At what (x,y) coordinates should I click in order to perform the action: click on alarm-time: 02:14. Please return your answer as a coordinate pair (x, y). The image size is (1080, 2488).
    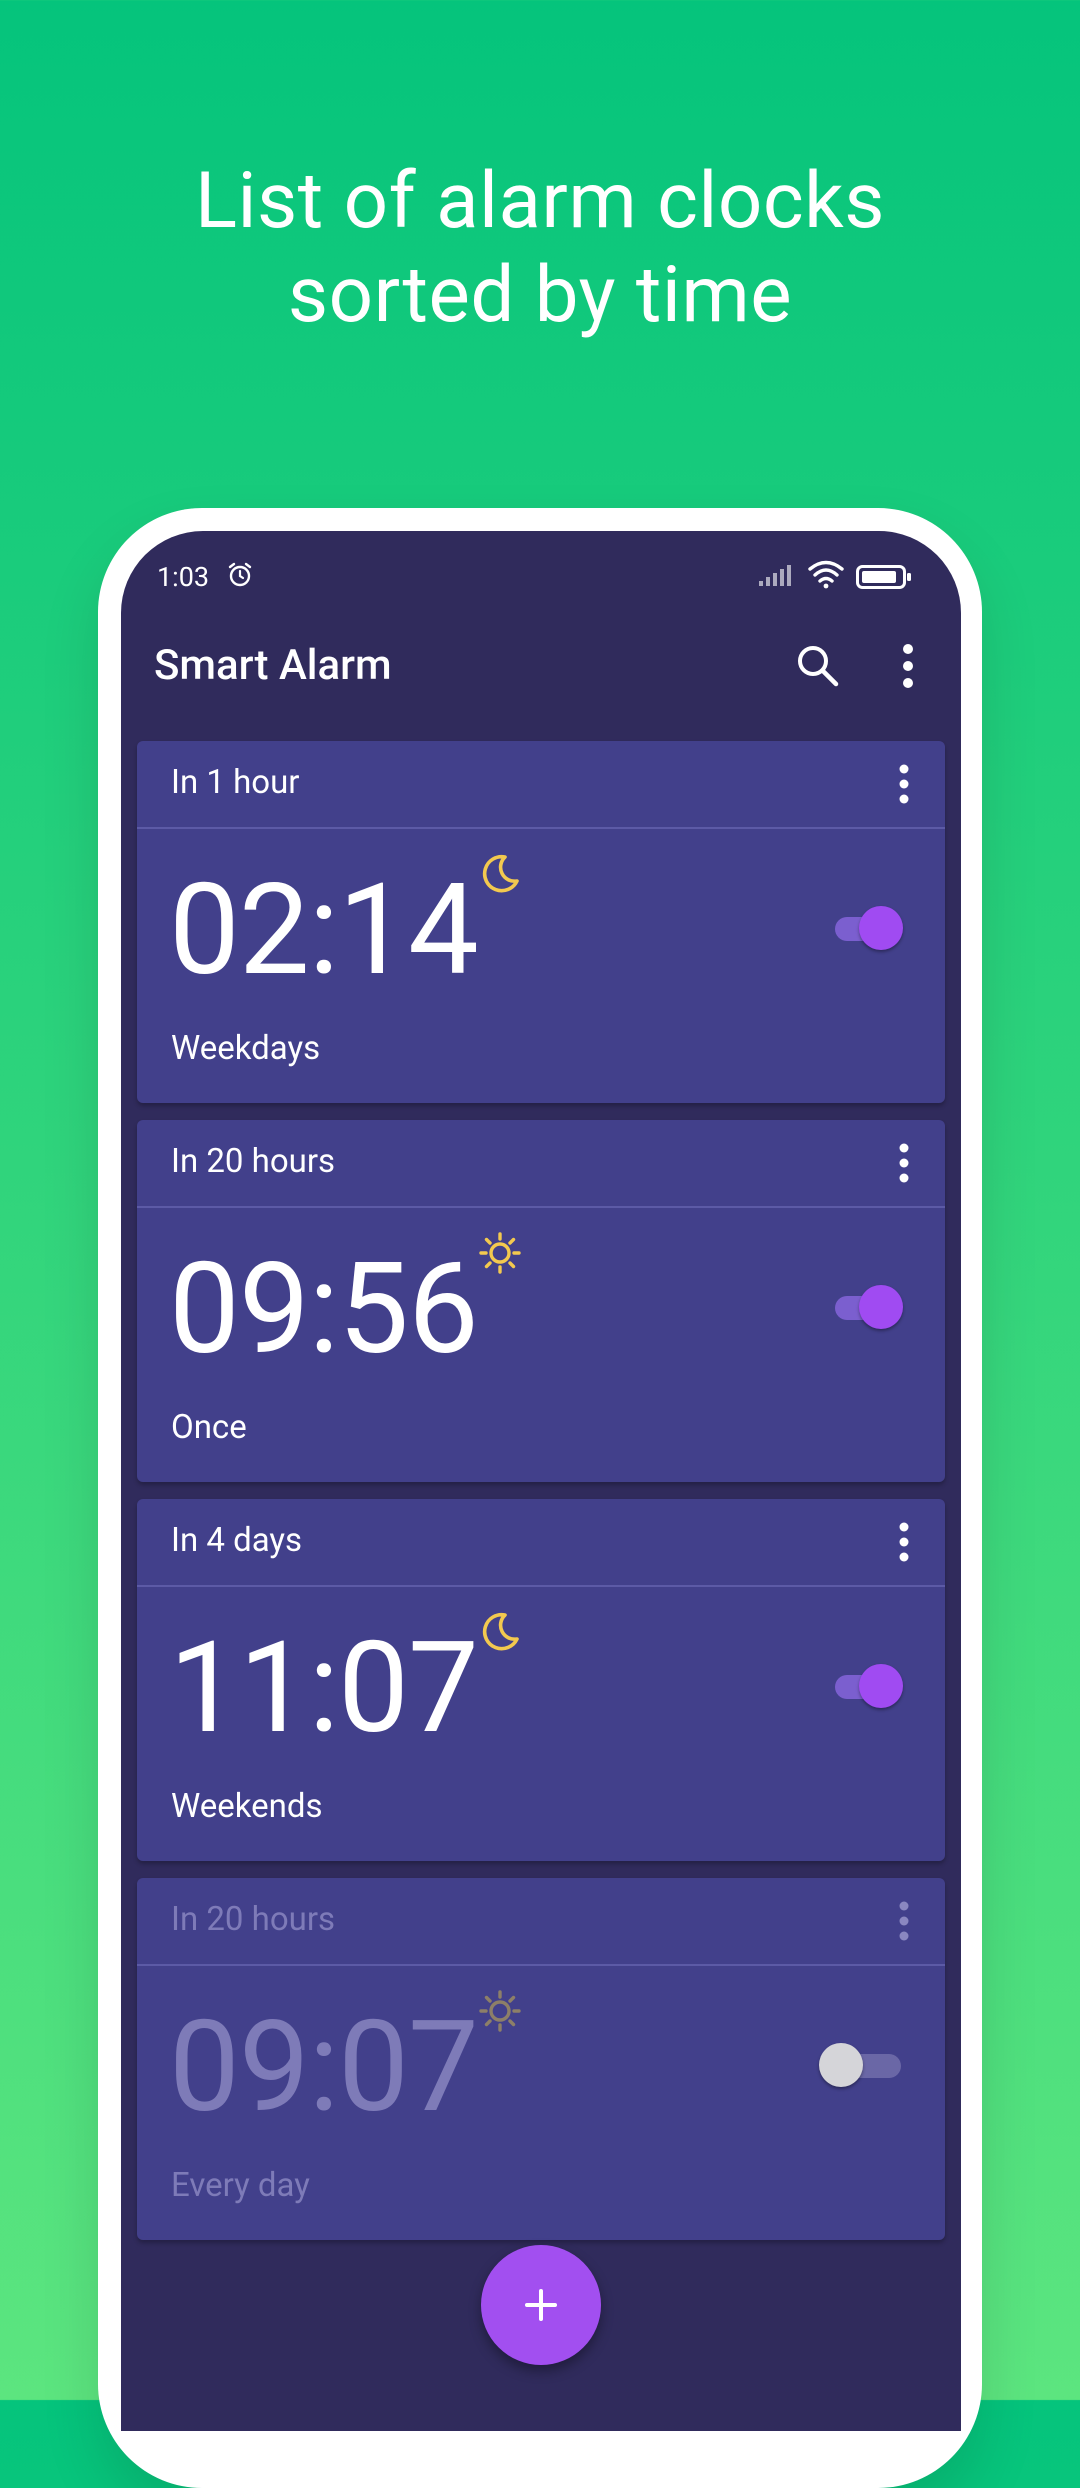
    Looking at the image, I should click on (324, 930).